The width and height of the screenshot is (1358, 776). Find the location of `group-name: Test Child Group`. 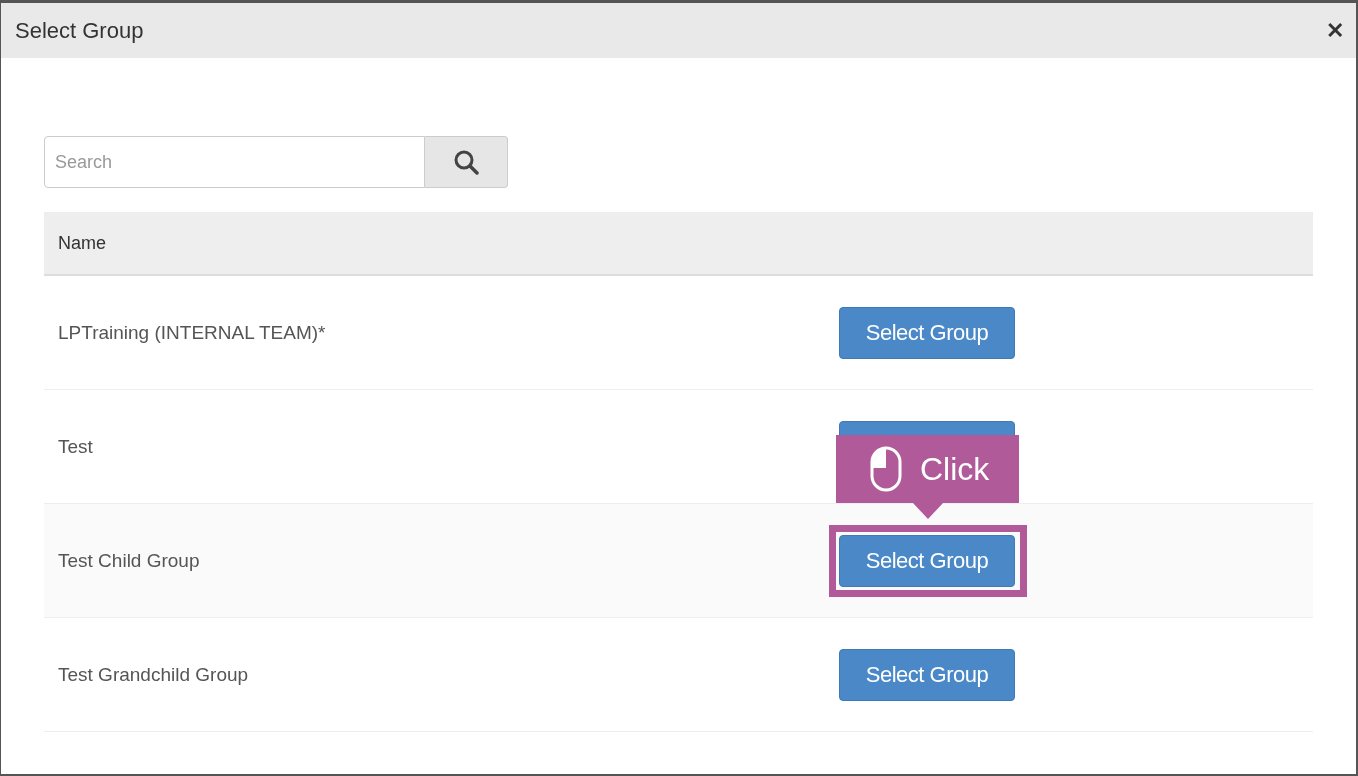

group-name: Test Child Group is located at coordinates (129, 560).